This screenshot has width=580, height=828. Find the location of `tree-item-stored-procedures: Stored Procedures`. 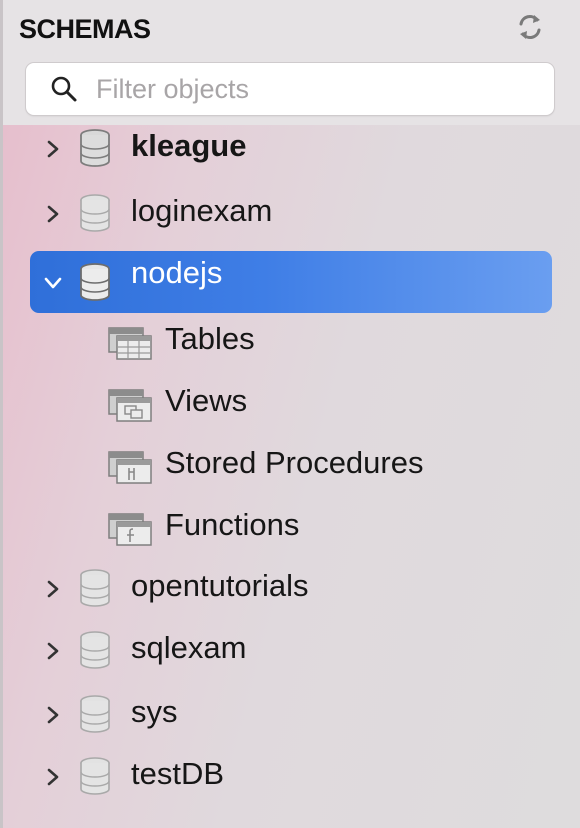

tree-item-stored-procedures: Stored Procedures is located at coordinates (291, 462).